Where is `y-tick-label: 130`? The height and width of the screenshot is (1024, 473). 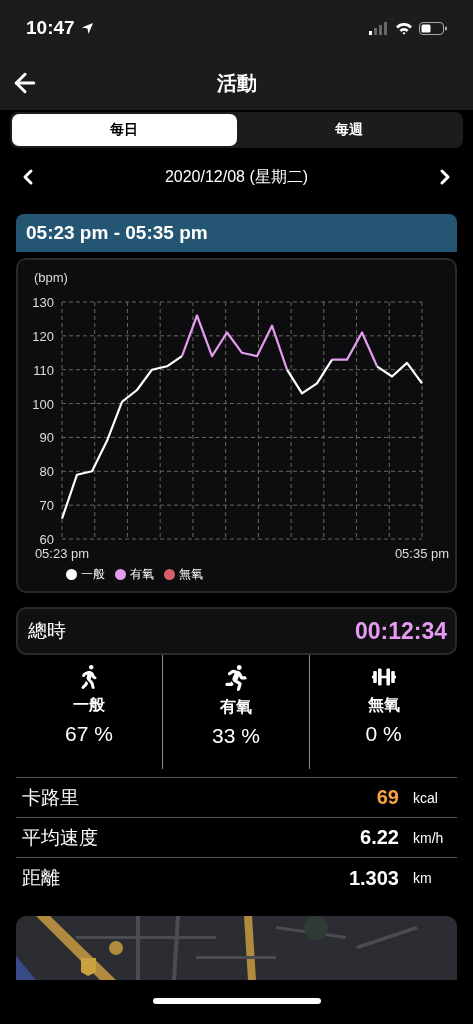
y-tick-label: 130 is located at coordinates (43, 302).